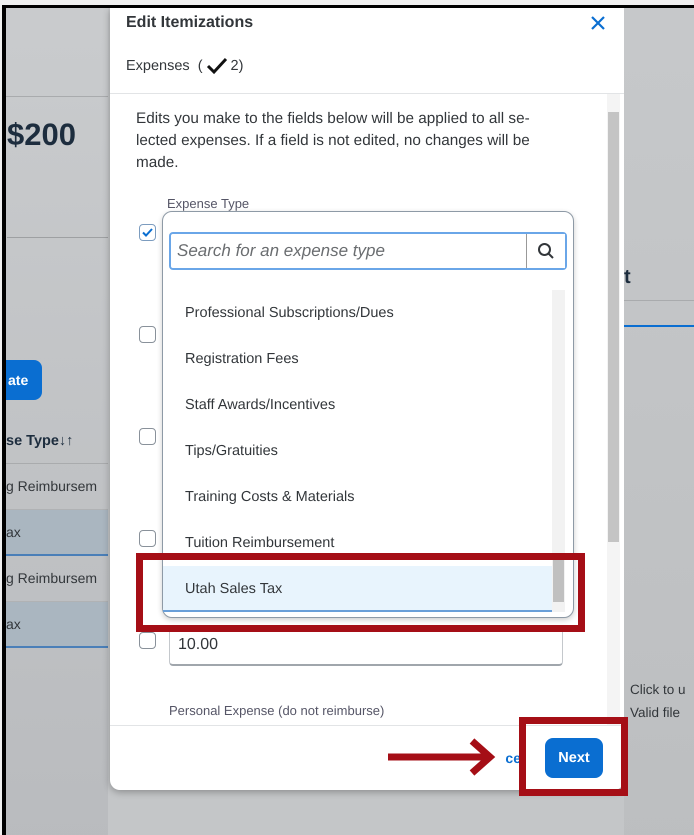  I want to click on close-icon, so click(598, 23).